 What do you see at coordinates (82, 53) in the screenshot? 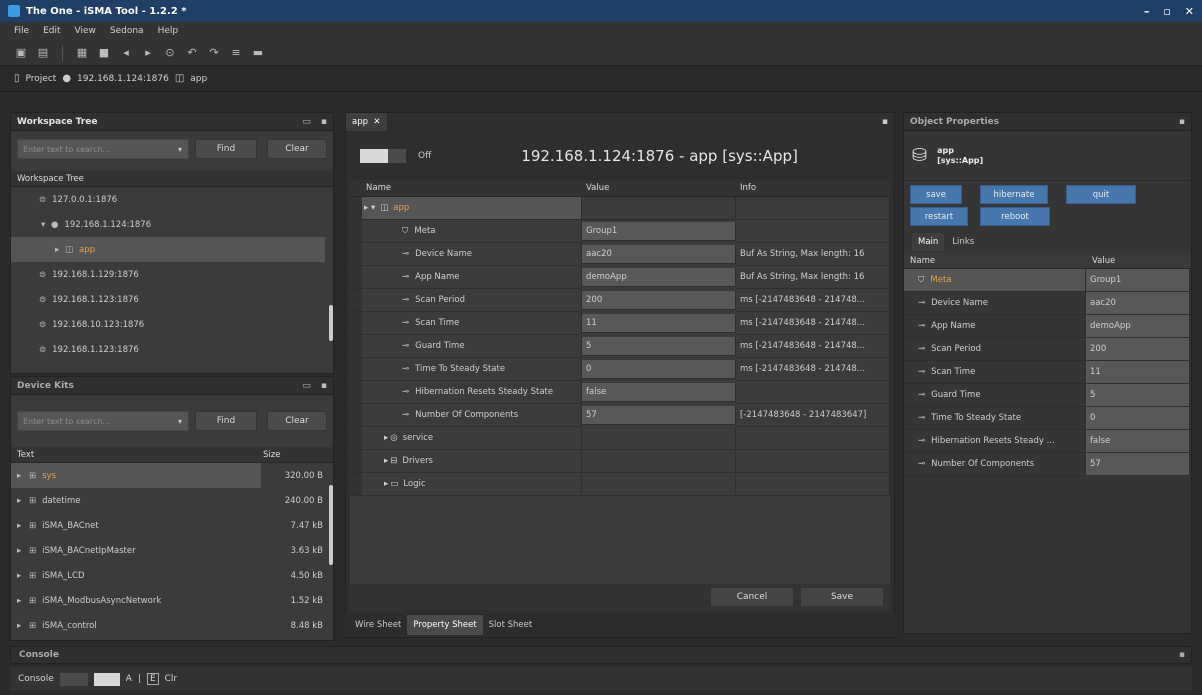
I see `device-icon: ▦` at bounding box center [82, 53].